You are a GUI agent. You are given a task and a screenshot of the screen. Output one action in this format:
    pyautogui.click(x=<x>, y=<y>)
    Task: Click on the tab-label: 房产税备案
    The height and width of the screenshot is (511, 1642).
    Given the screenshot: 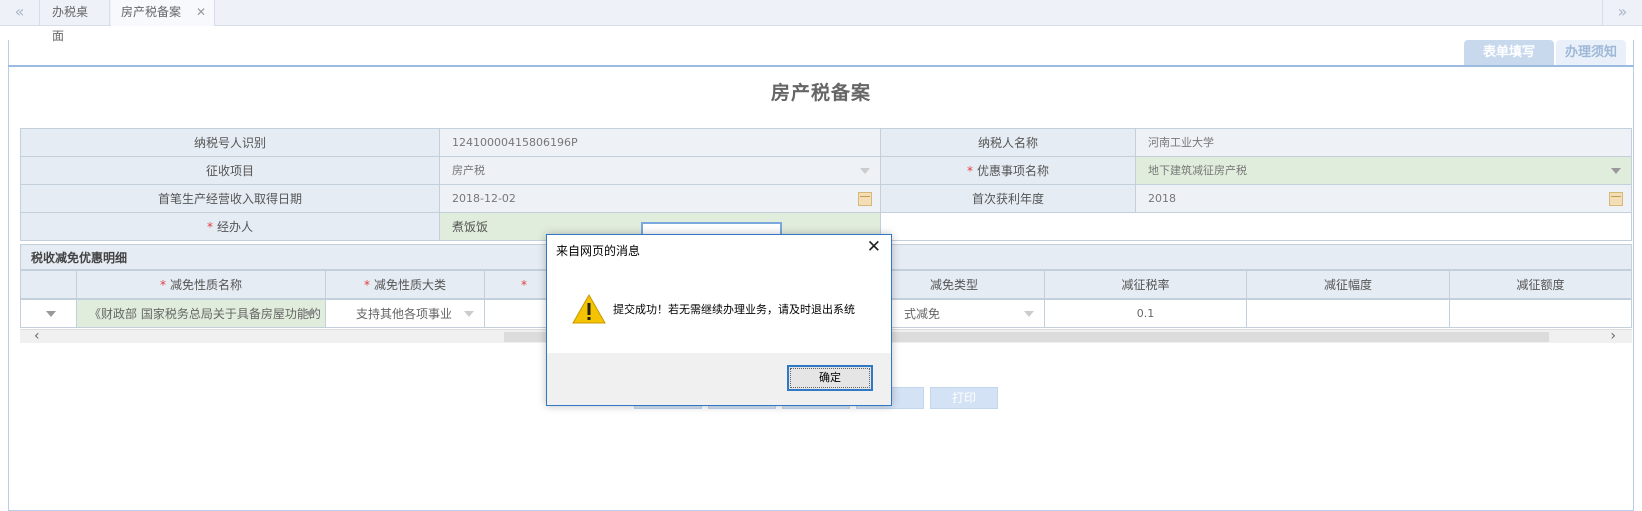 What is the action you would take?
    pyautogui.click(x=151, y=12)
    